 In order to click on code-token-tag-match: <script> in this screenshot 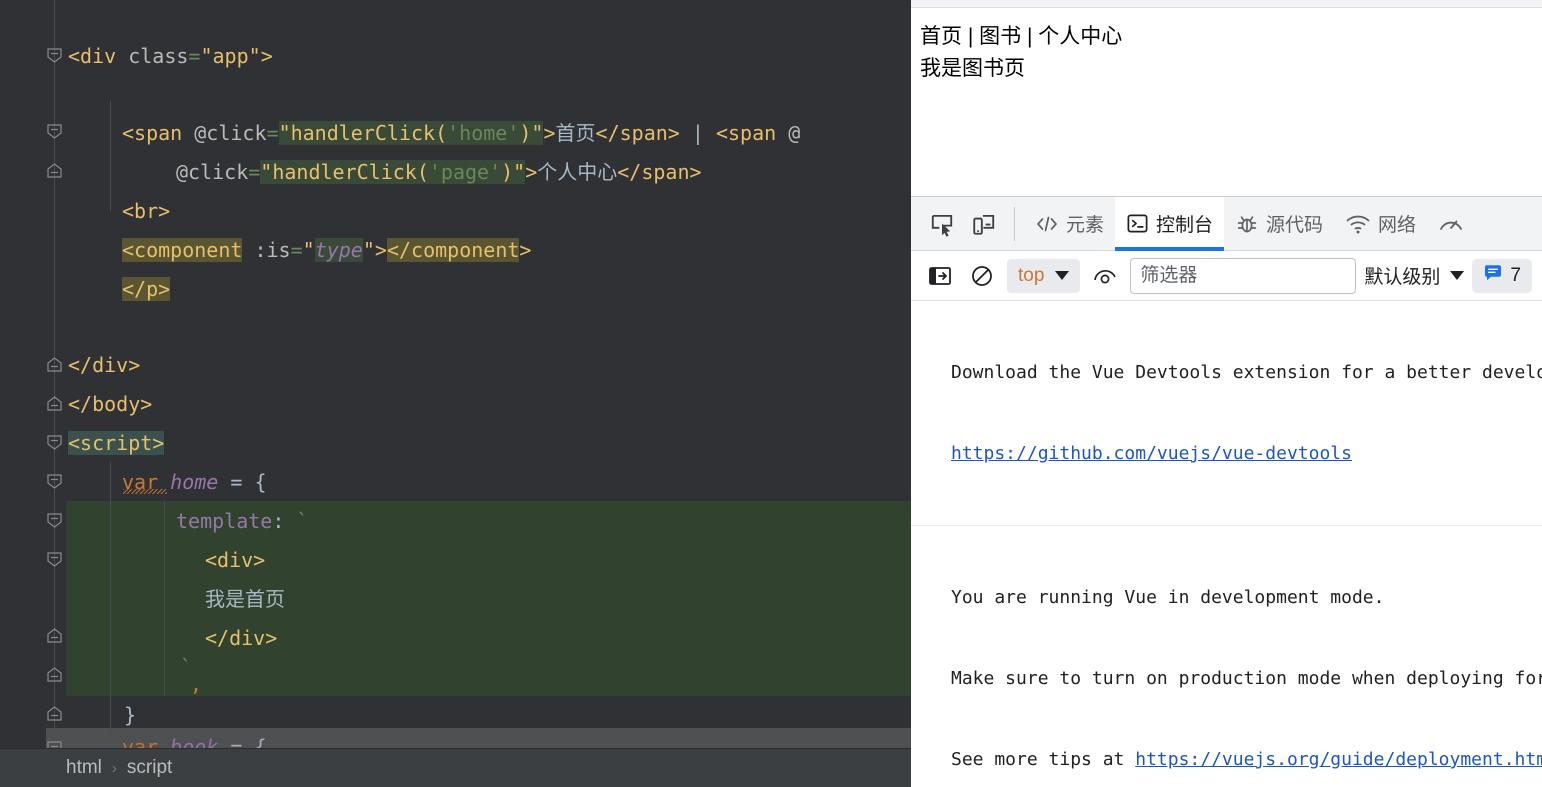, I will do `click(116, 443)`.